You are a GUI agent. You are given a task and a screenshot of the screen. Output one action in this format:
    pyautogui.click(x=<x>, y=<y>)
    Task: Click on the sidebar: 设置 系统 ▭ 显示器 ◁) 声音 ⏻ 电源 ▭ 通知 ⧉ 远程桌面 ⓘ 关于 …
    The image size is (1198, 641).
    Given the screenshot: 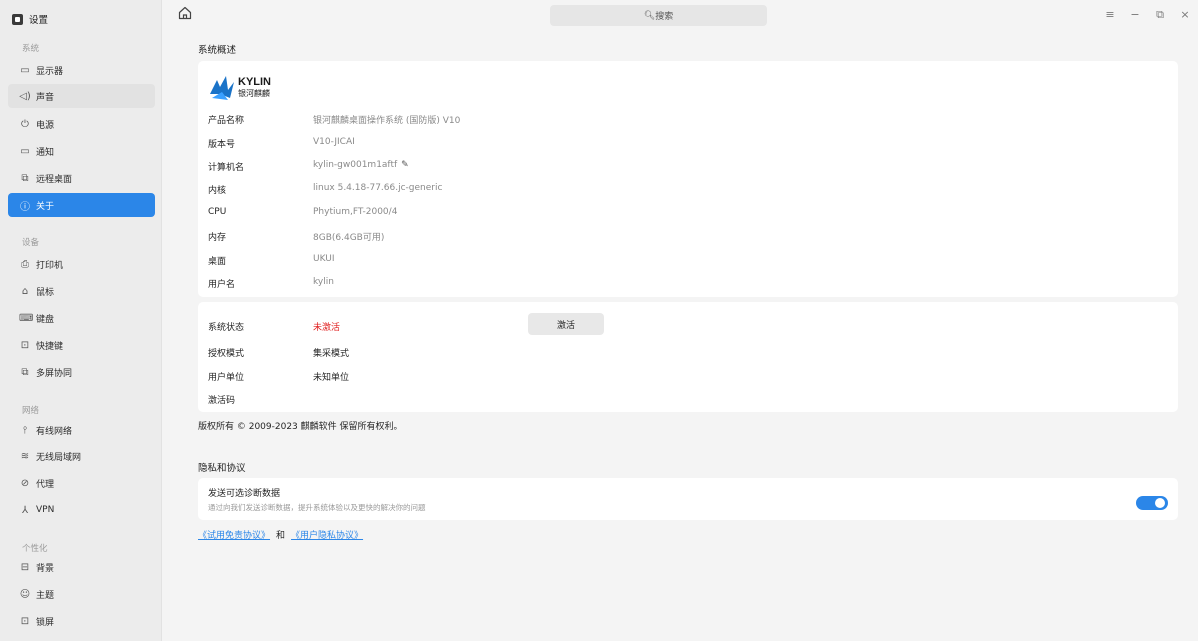 What is the action you would take?
    pyautogui.click(x=81, y=320)
    